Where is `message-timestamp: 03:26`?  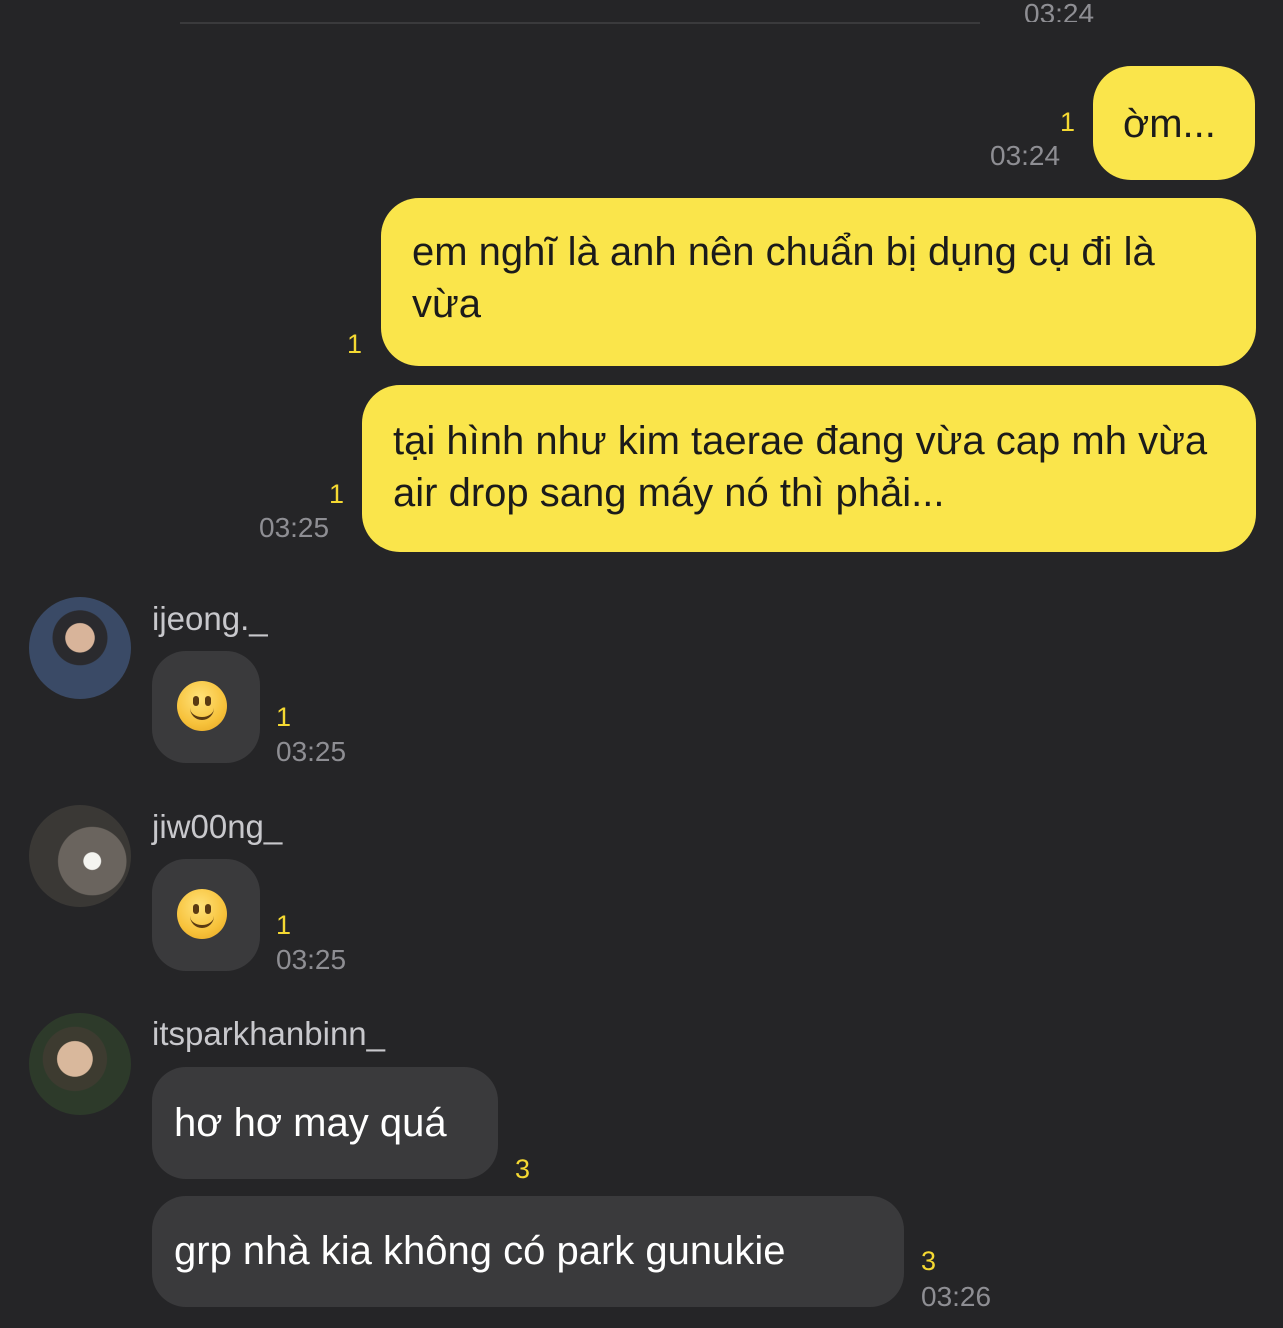 message-timestamp: 03:26 is located at coordinates (956, 1296).